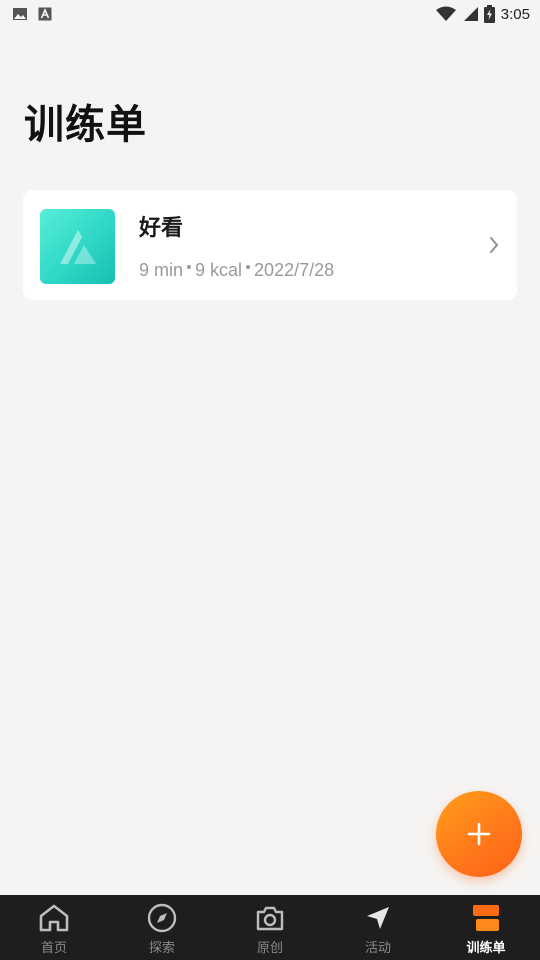 This screenshot has height=960, width=540. Describe the element at coordinates (161, 948) in the screenshot. I see `nav-label-explore: 探索` at that location.